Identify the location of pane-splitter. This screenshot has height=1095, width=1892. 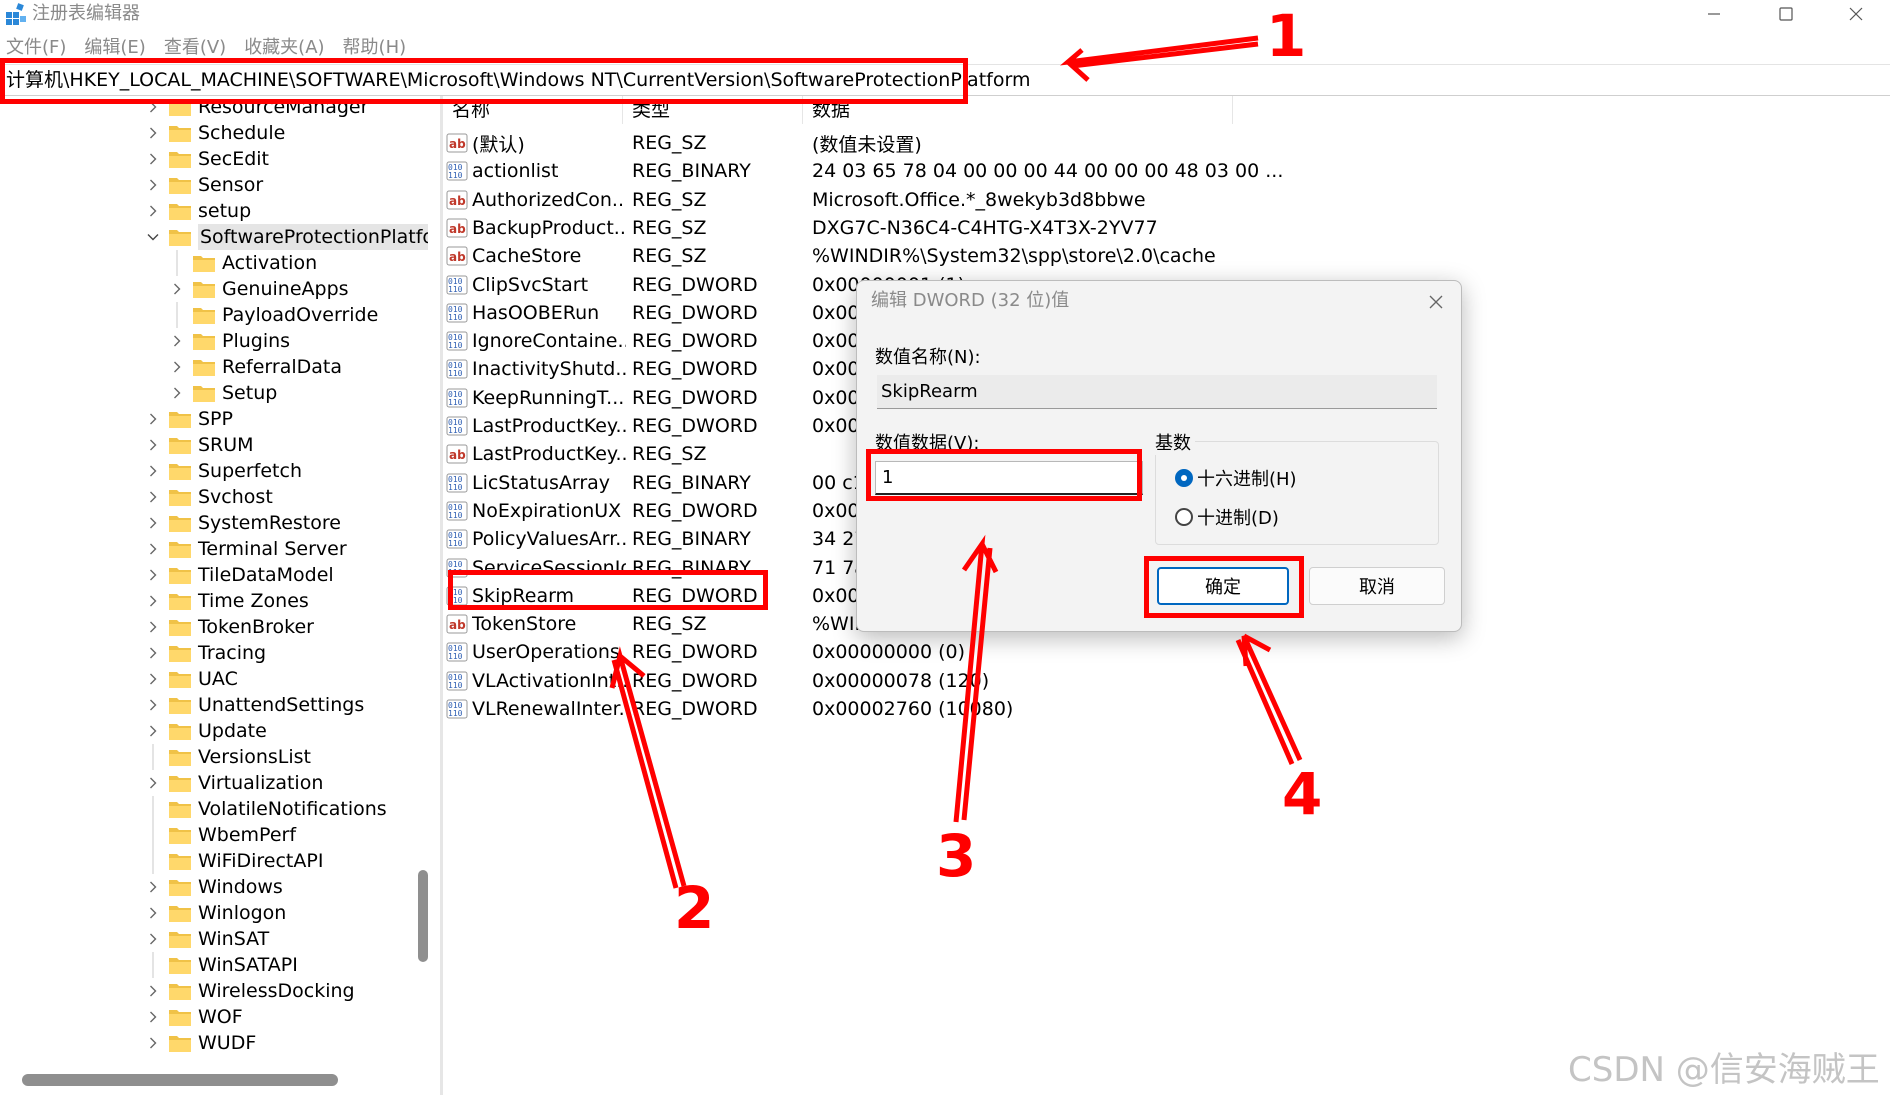
(441, 595).